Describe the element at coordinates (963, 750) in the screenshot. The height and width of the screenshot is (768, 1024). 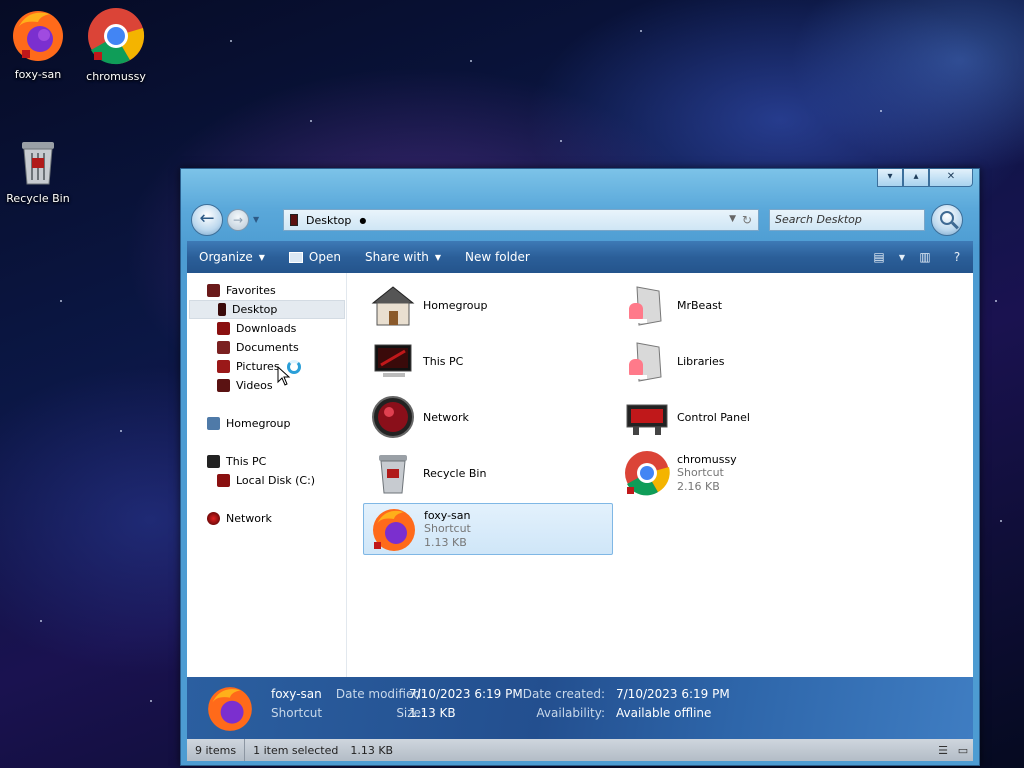
I see `large-icons-view-icon: ▭` at that location.